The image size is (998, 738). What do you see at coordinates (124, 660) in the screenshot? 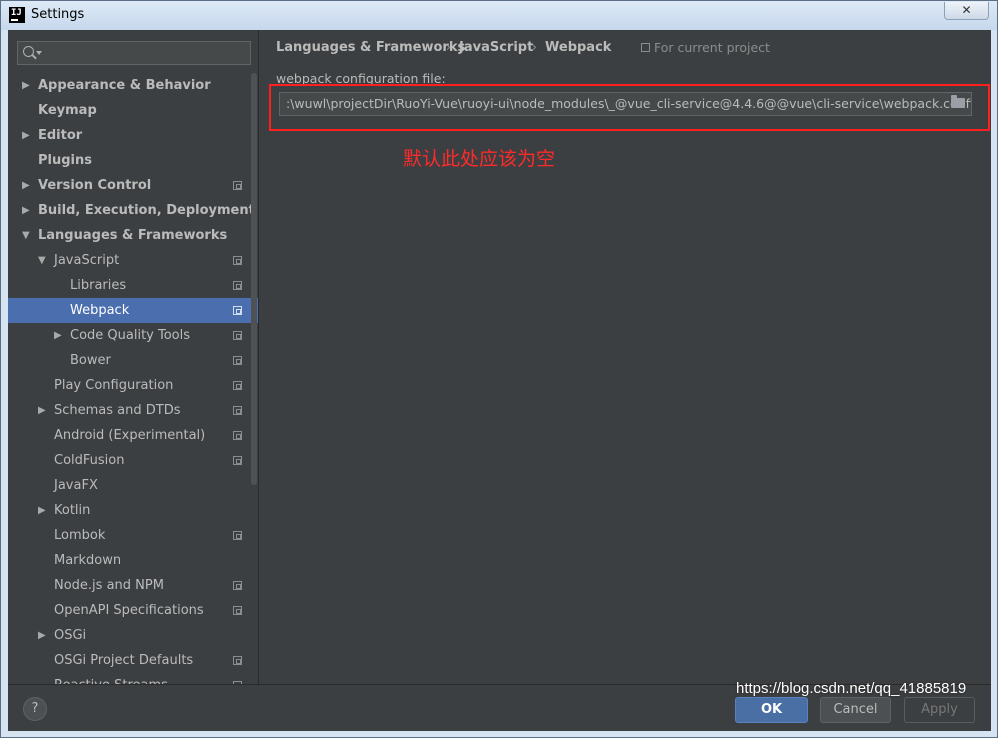
I see `sidebar-item-label: OSGi Project Defaults` at bounding box center [124, 660].